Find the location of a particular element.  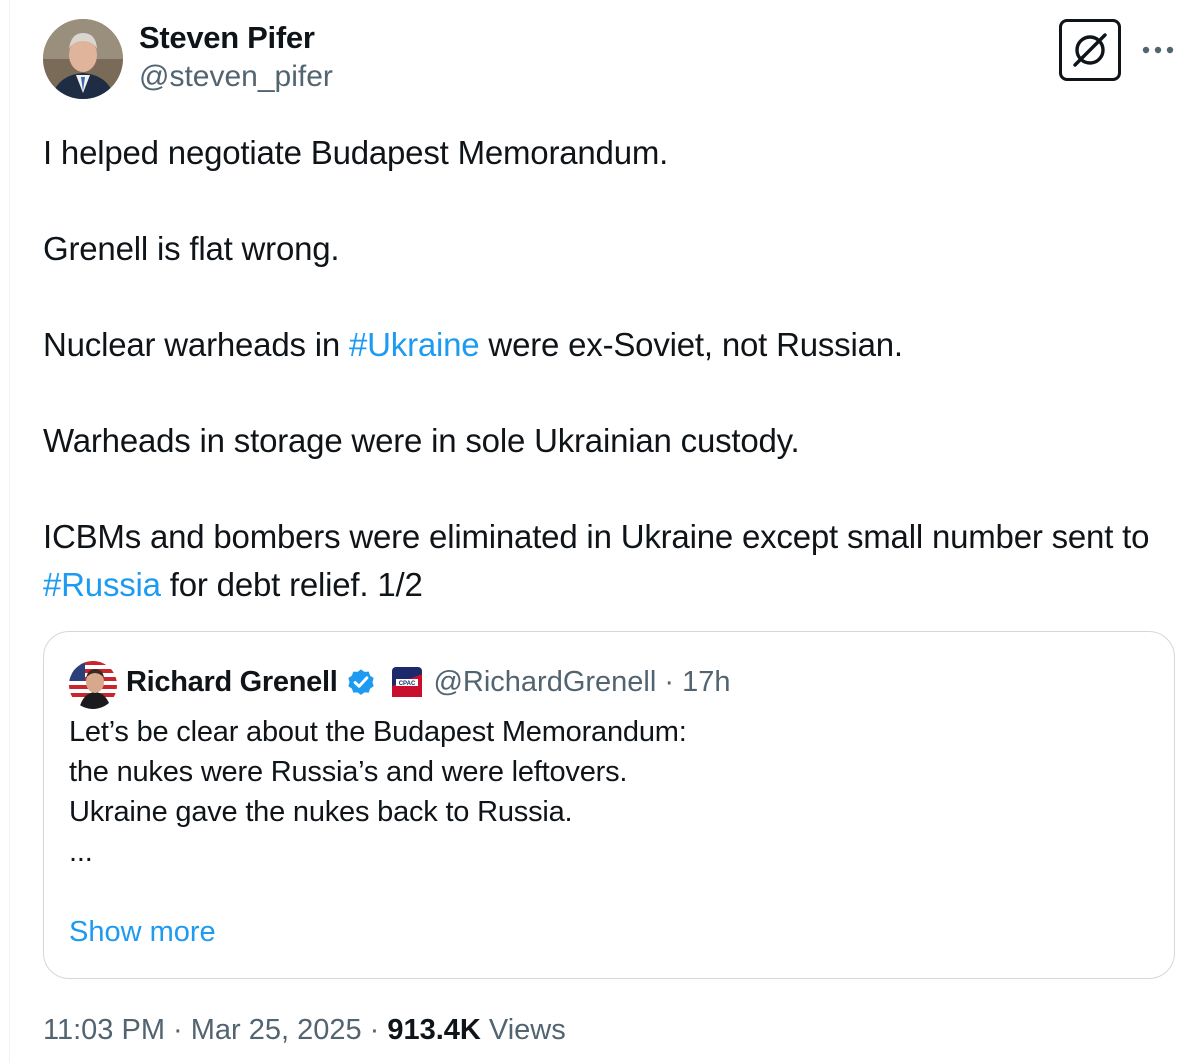

tweet-meta: 11:03 PM · Mar 25, 2025 · 913.4K Views is located at coordinates (304, 1030).